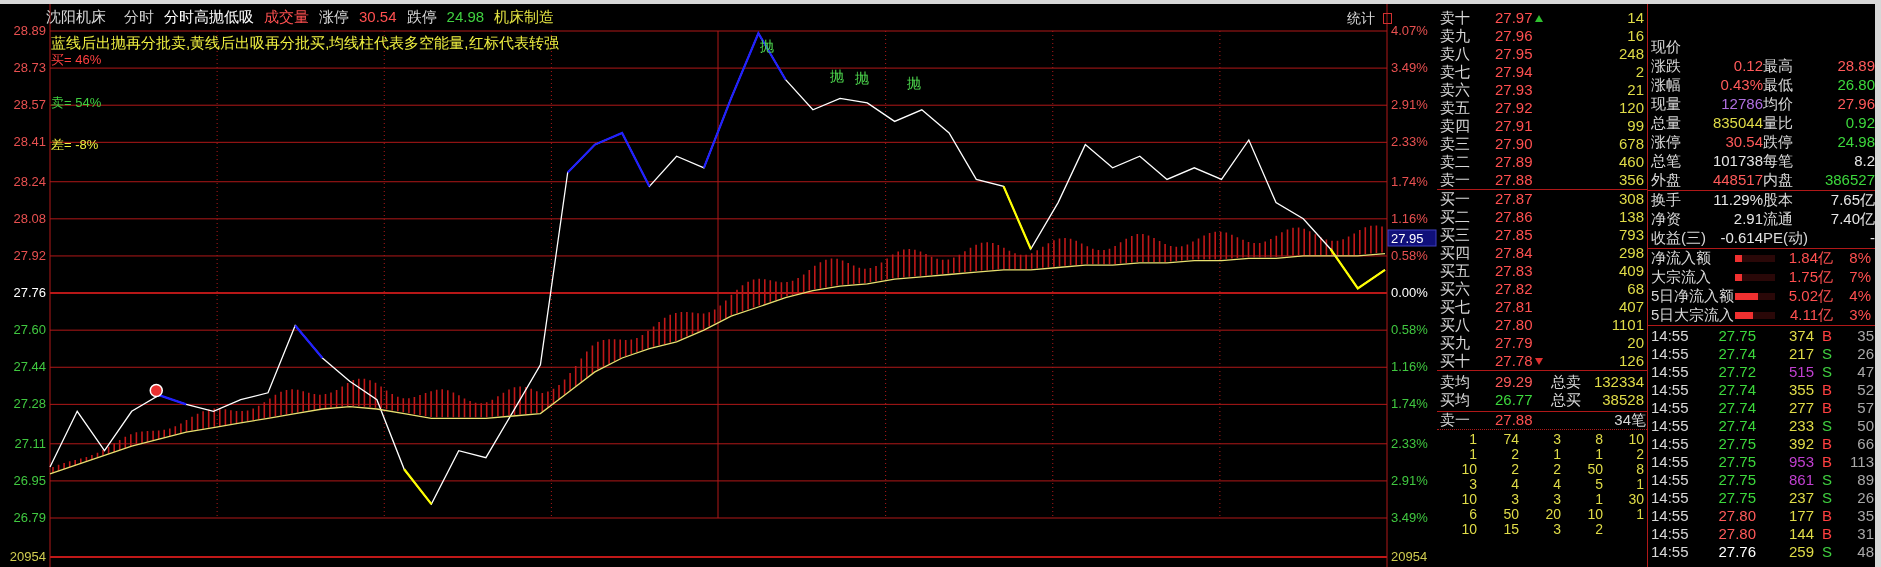 Image resolution: width=1881 pixels, height=567 pixels. What do you see at coordinates (139, 17) in the screenshot?
I see `chart-tab: 分时` at bounding box center [139, 17].